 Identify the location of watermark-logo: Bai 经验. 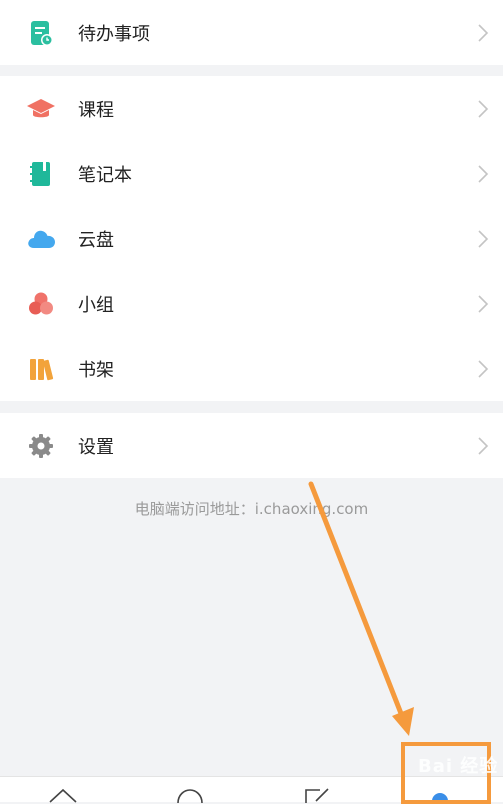
(458, 766).